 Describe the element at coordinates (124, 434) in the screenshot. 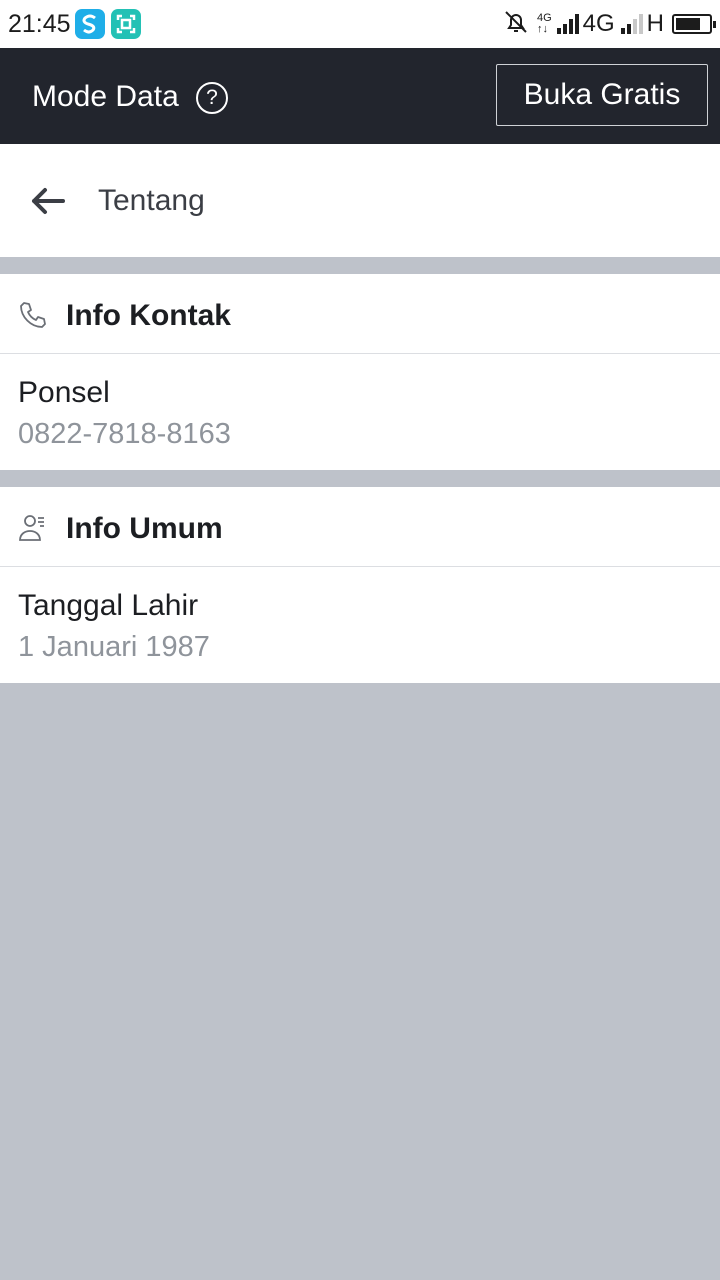

I see `phone-value: 0822-7818-8163` at that location.